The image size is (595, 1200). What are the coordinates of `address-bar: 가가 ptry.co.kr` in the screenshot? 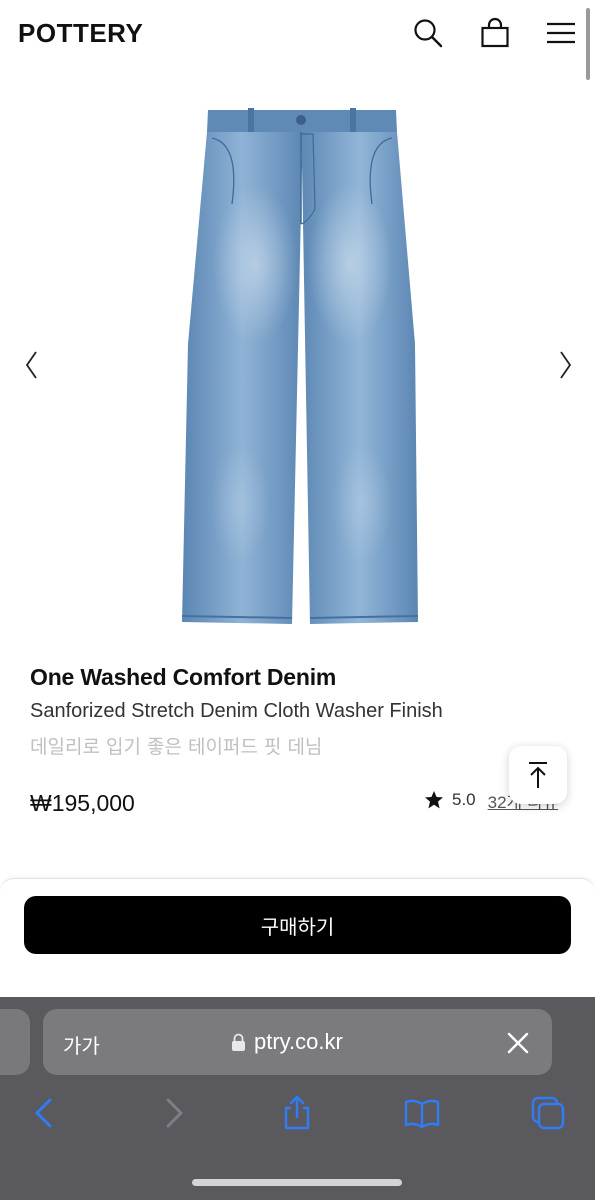 It's located at (297, 1042).